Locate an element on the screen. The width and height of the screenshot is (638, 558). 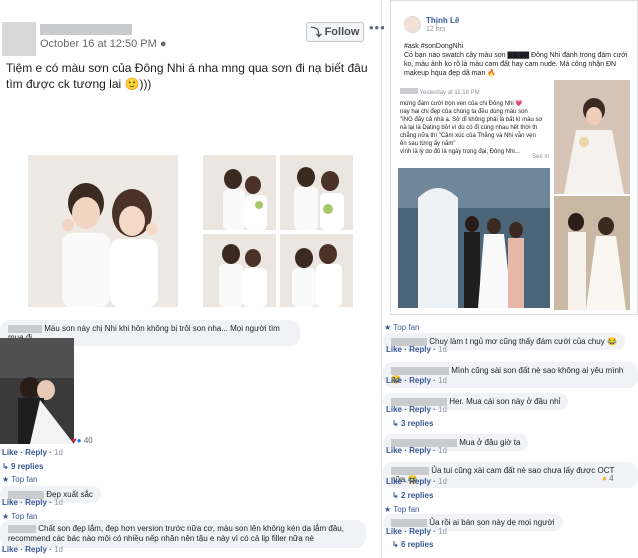
top-fan-icon: ★ is located at coordinates (6, 479).